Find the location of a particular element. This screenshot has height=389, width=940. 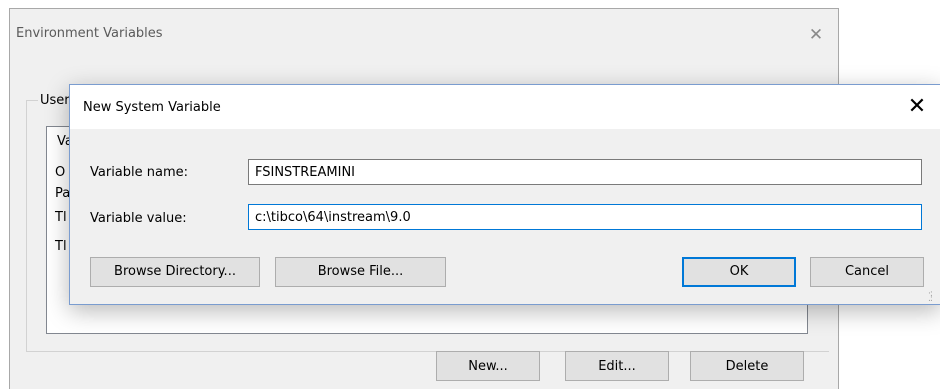

user-variables-group-label: User is located at coordinates (55, 100).